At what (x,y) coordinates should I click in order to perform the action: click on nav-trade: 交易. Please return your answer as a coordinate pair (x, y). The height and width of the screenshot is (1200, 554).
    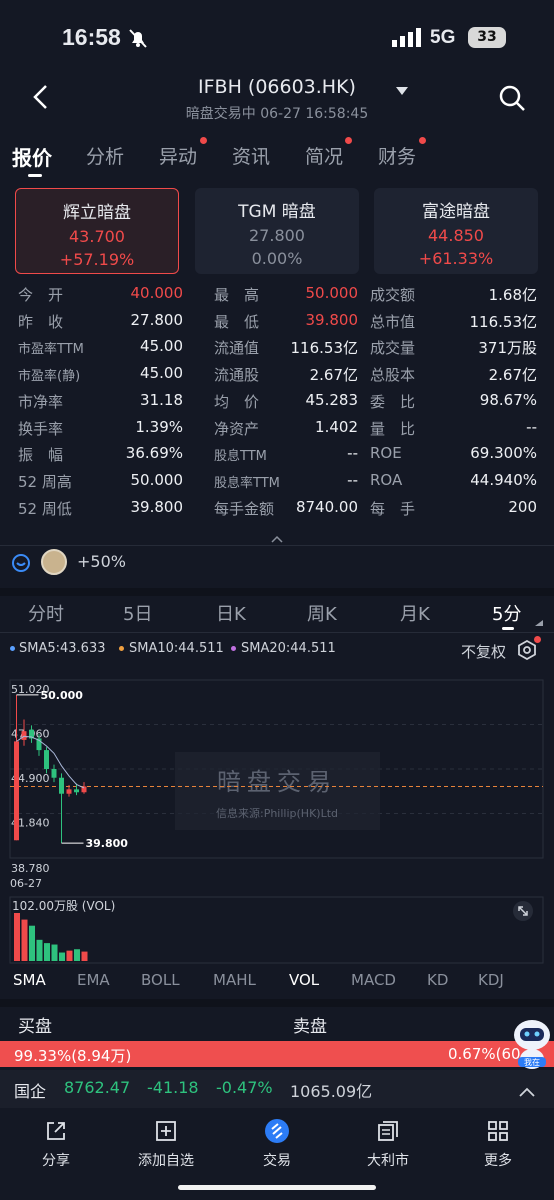
    Looking at the image, I should click on (277, 1143).